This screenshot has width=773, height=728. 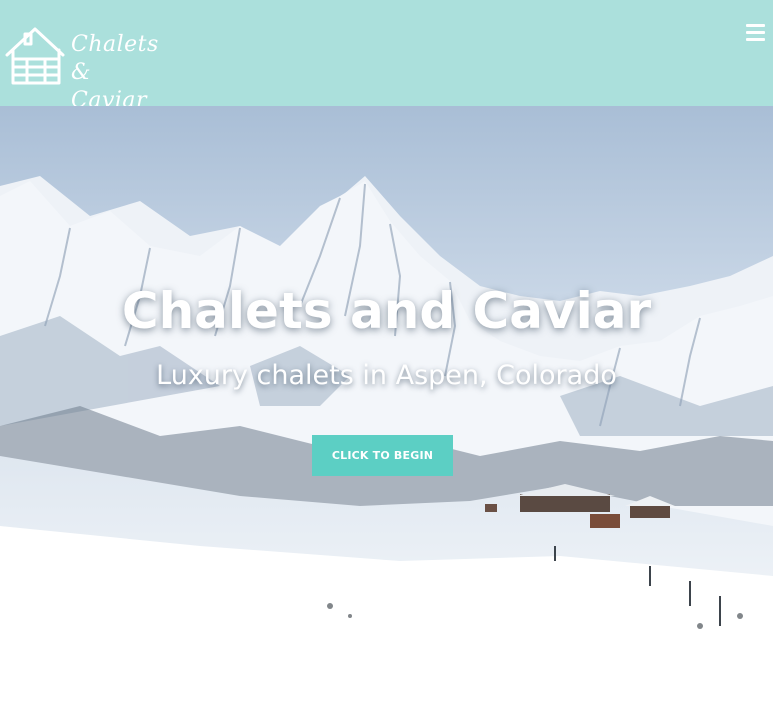 What do you see at coordinates (386, 311) in the screenshot?
I see `hero-title: Chalets and Caviar` at bounding box center [386, 311].